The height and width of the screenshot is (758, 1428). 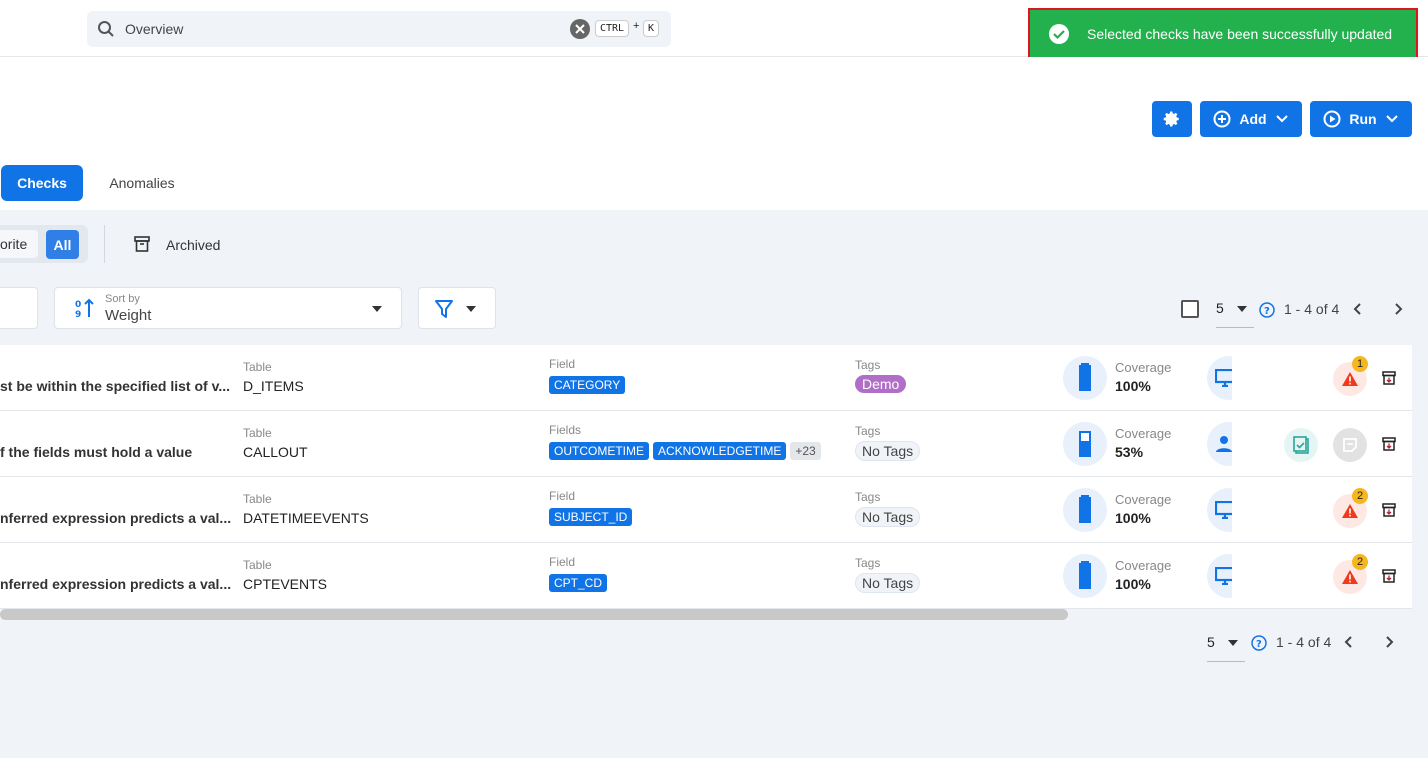 I want to click on anomalies-button: 1, so click(x=1350, y=376).